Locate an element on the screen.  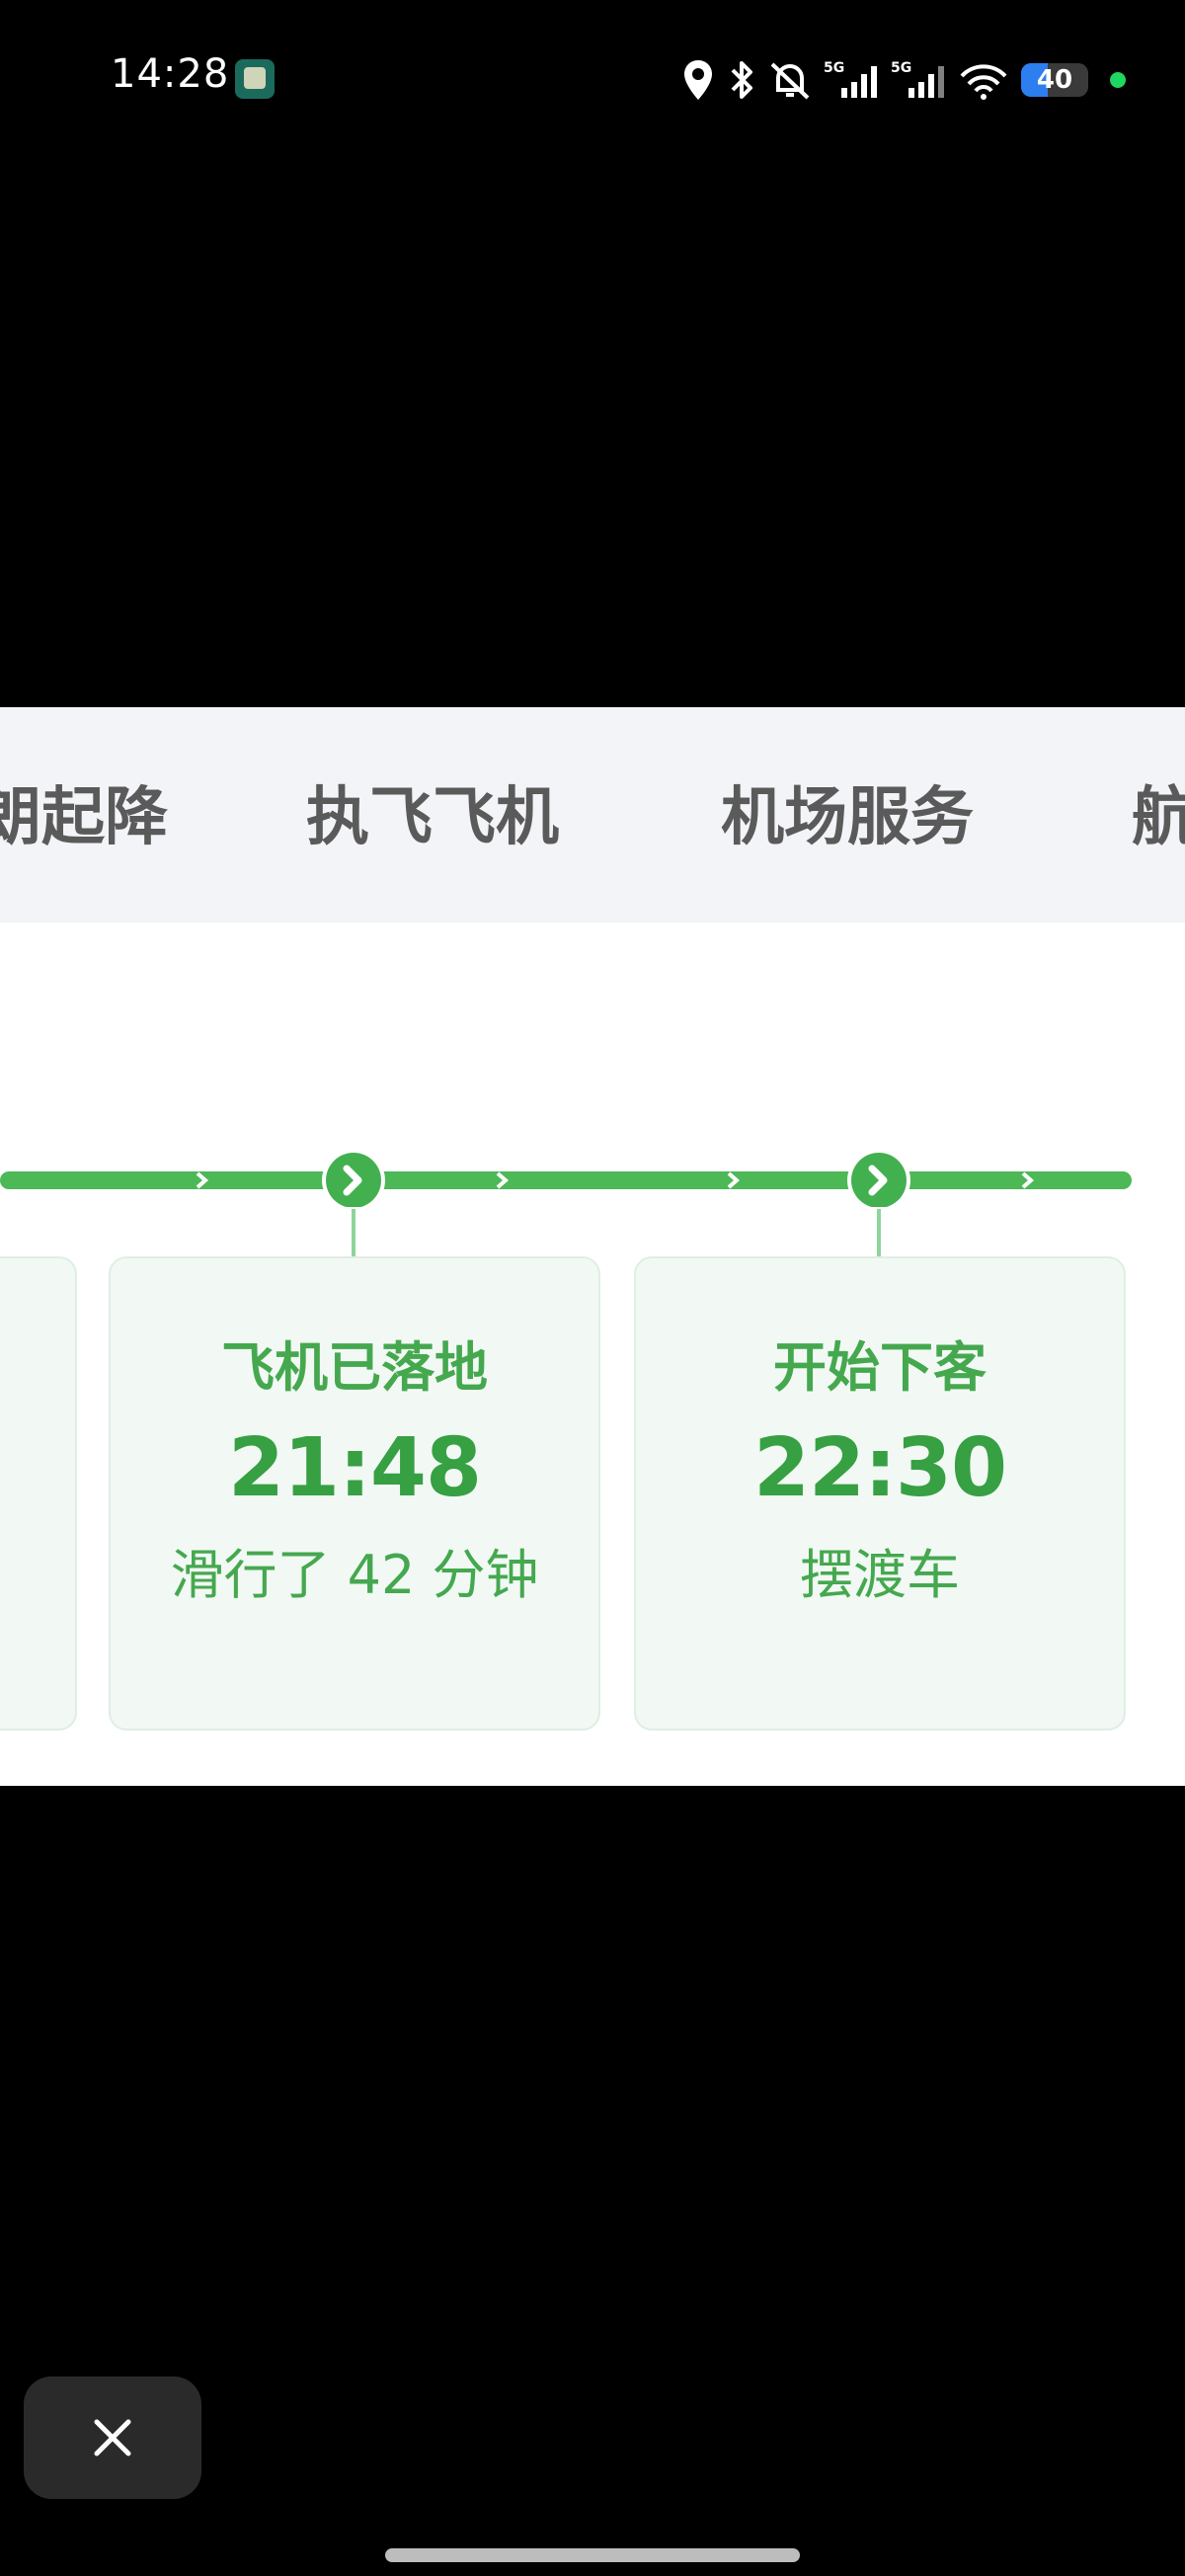
close-icon is located at coordinates (113, 2437).